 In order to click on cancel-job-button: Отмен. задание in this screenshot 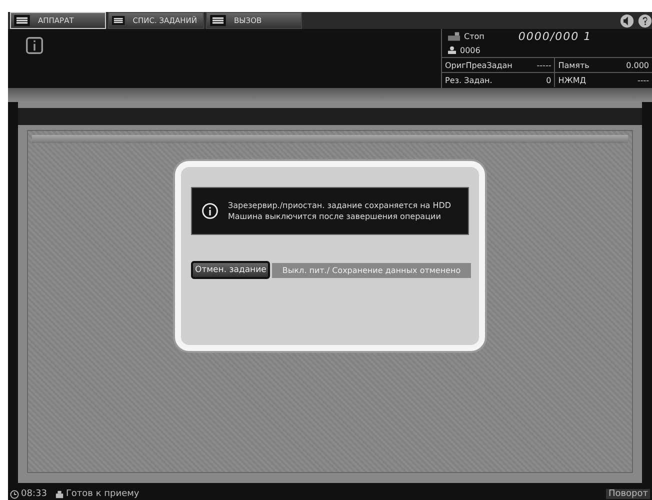, I will do `click(230, 270)`.